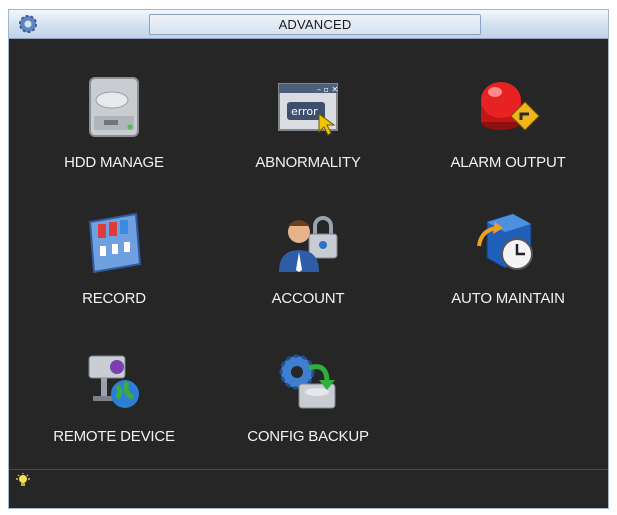 Image resolution: width=617 pixels, height=515 pixels. I want to click on menu-label-alarm-output: ALARM OUTPUT, so click(508, 162).